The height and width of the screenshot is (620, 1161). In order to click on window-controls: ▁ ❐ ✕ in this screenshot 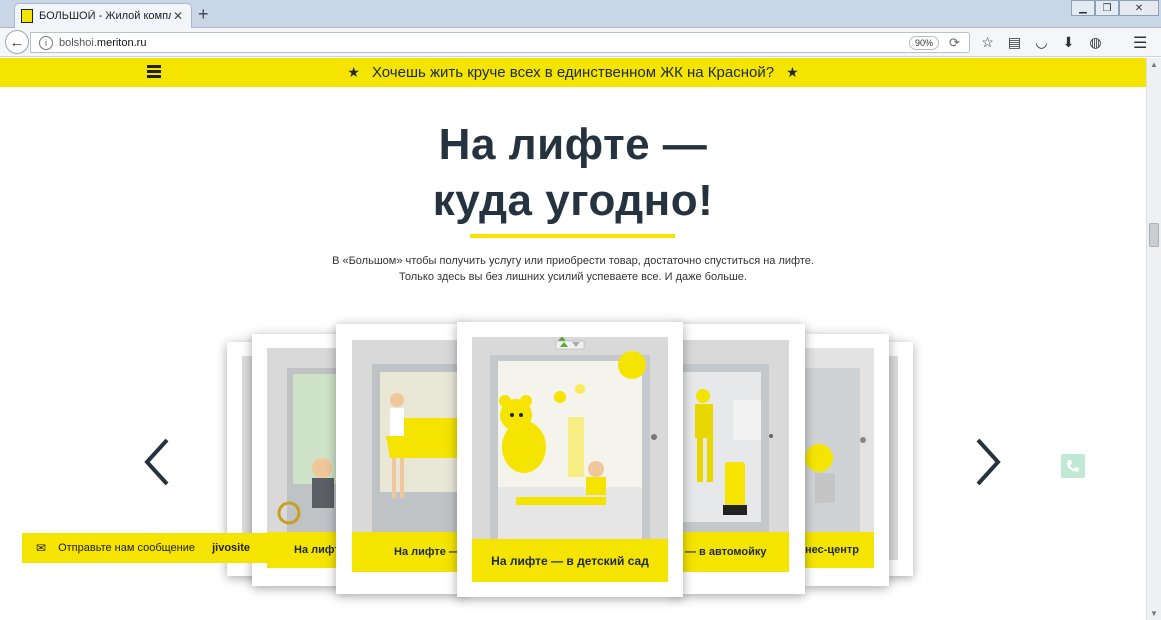, I will do `click(1115, 8)`.